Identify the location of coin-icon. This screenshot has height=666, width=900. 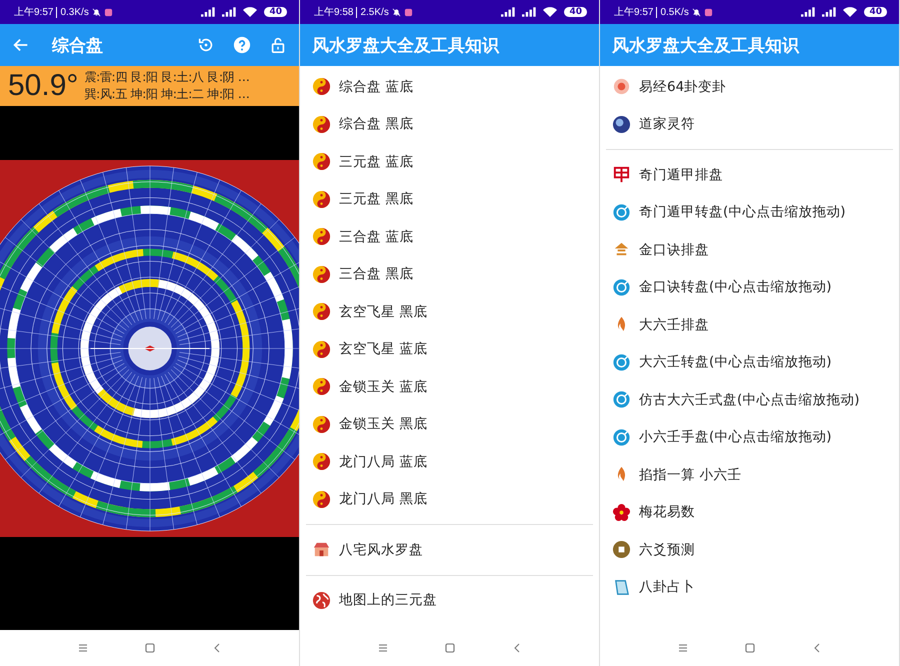
(621, 550).